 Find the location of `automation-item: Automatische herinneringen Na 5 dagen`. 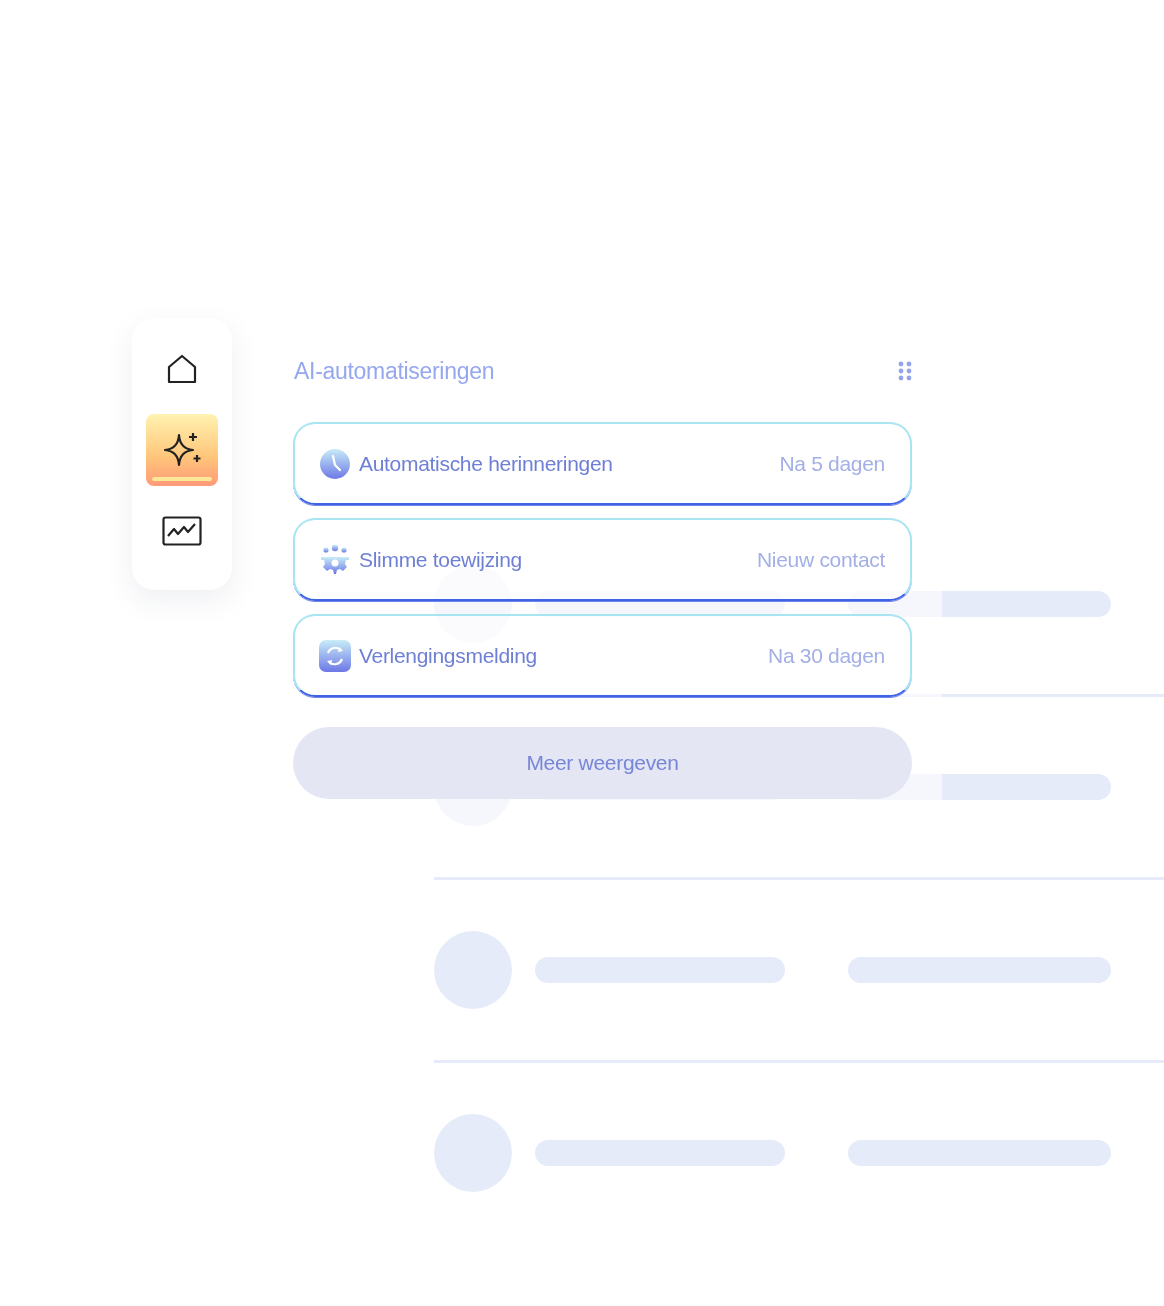

automation-item: Automatische herinneringen Na 5 dagen is located at coordinates (602, 463).